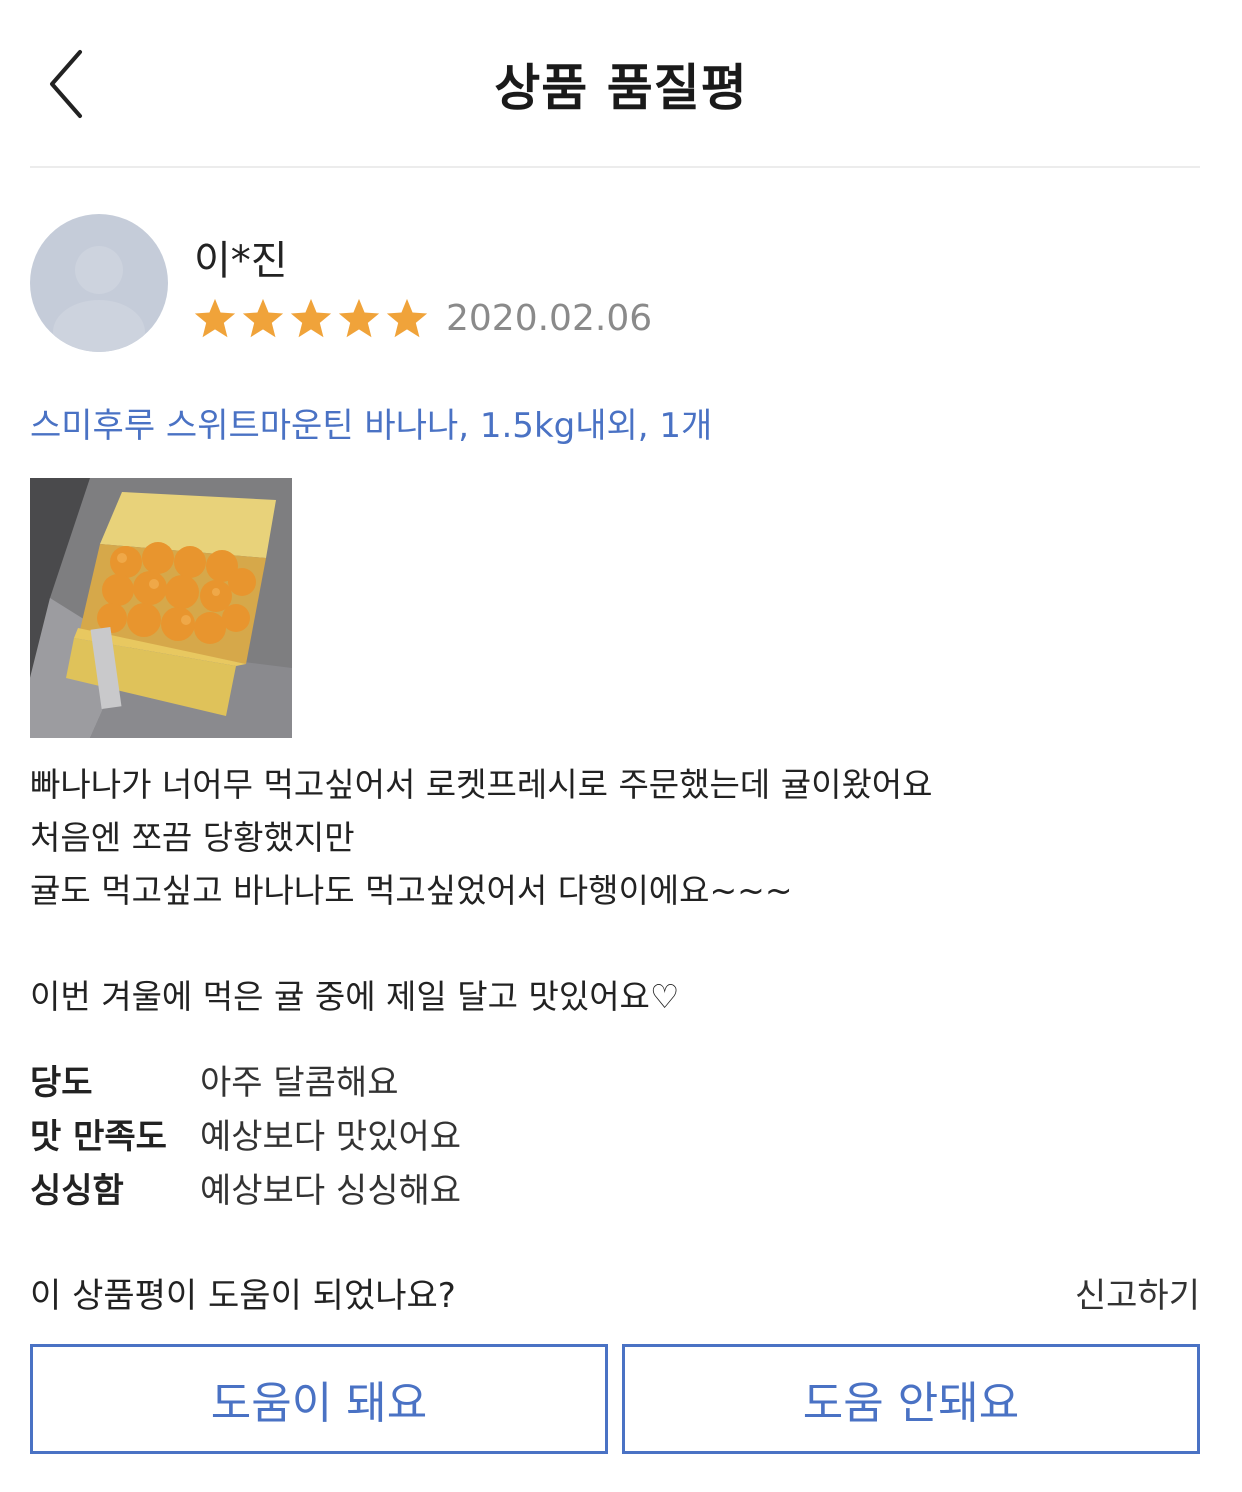 The image size is (1242, 1492). Describe the element at coordinates (331, 1190) in the screenshot. I see `rating-value: 예상보다 싱싱해요` at that location.